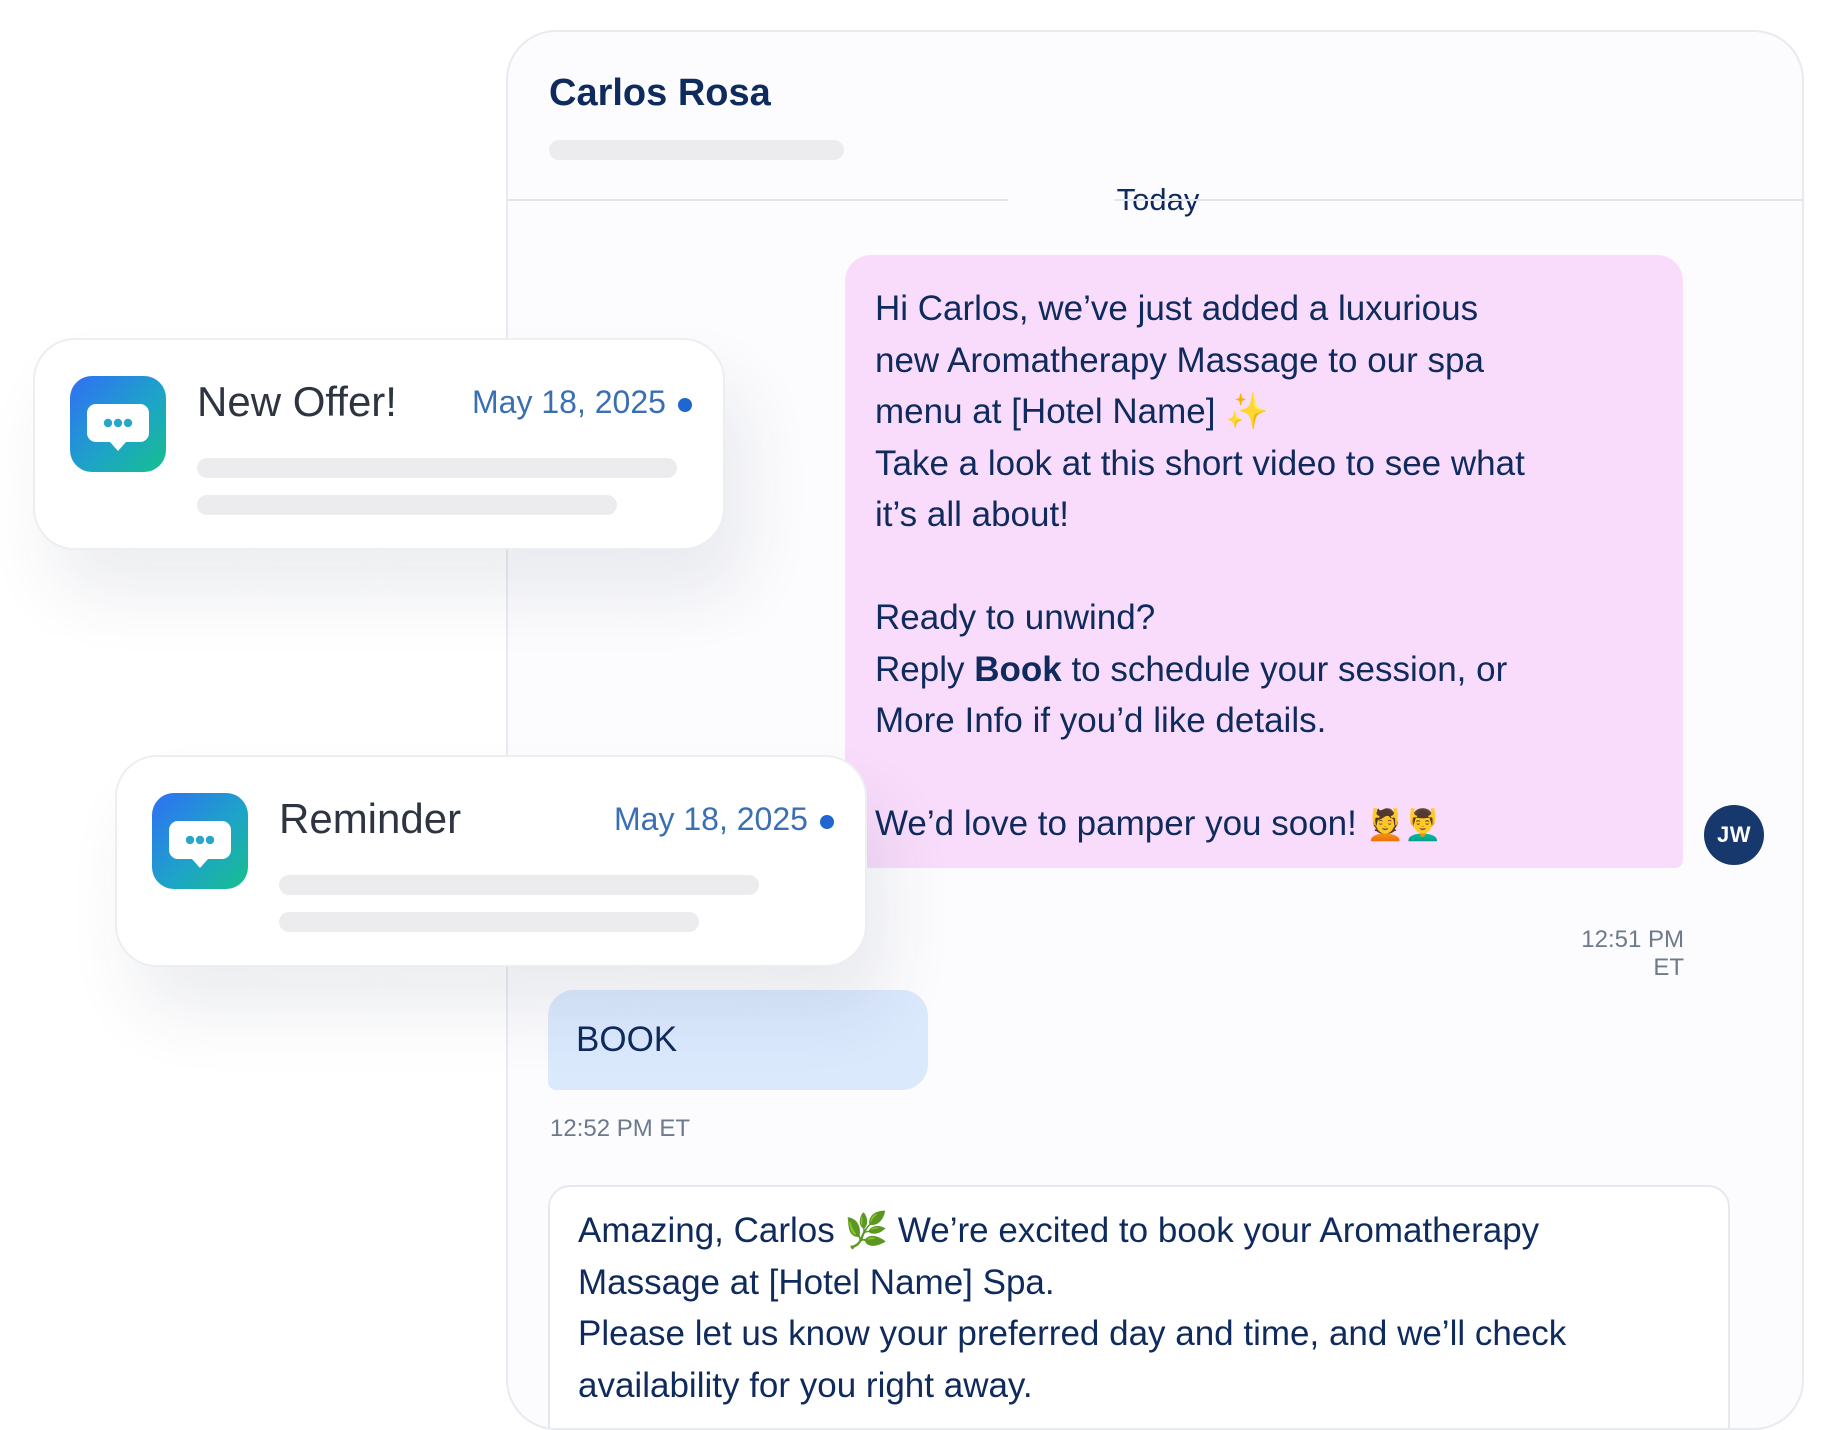 This screenshot has width=1827, height=1430. Describe the element at coordinates (706, 1230) in the screenshot. I see `draft-text: Amazing, Carlos` at that location.